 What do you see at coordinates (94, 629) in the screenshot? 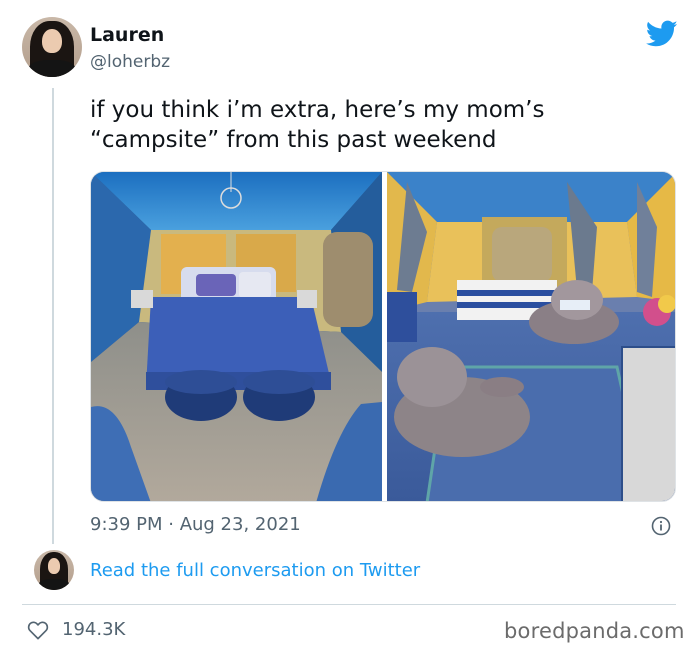
I see `like-count: 194.3K` at bounding box center [94, 629].